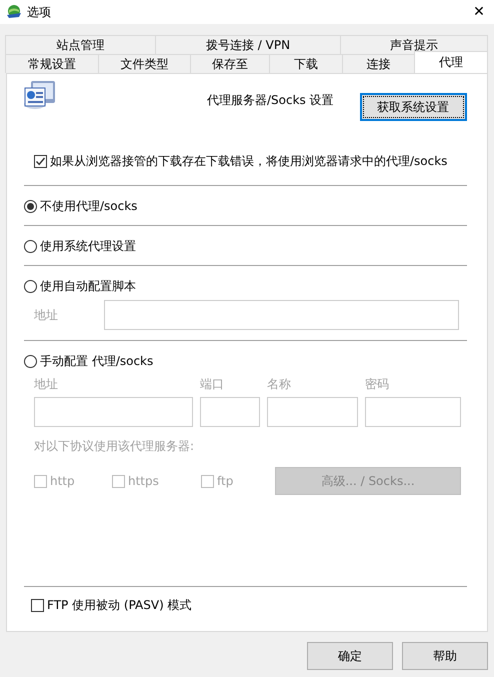  Describe the element at coordinates (14, 12) in the screenshot. I see `globe-icon` at that location.